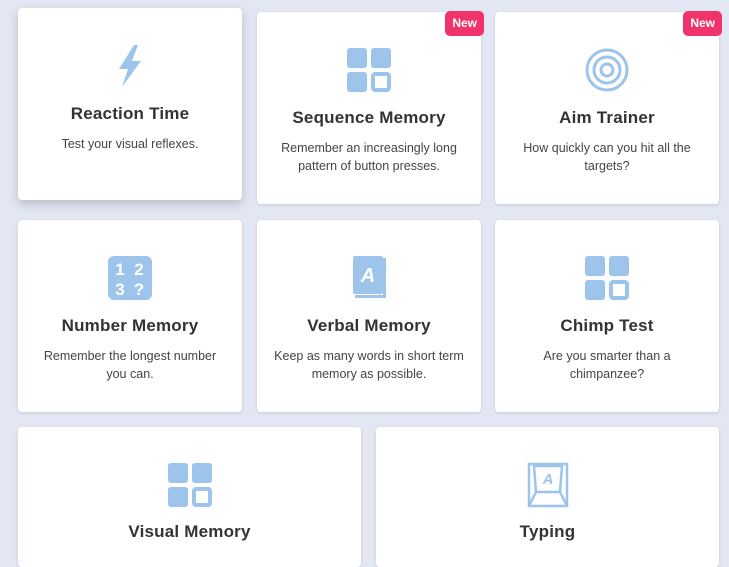  Describe the element at coordinates (130, 144) in the screenshot. I see `card-description: Test your visual reflexes.` at that location.